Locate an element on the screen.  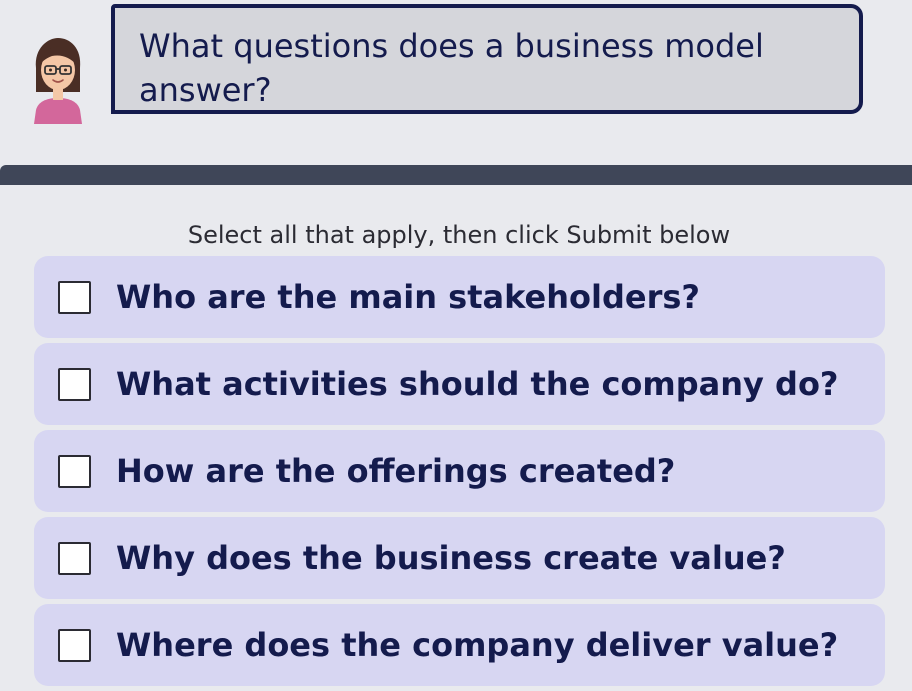
answer-option-delivery: Where does the company deliver value? is located at coordinates (459, 645).